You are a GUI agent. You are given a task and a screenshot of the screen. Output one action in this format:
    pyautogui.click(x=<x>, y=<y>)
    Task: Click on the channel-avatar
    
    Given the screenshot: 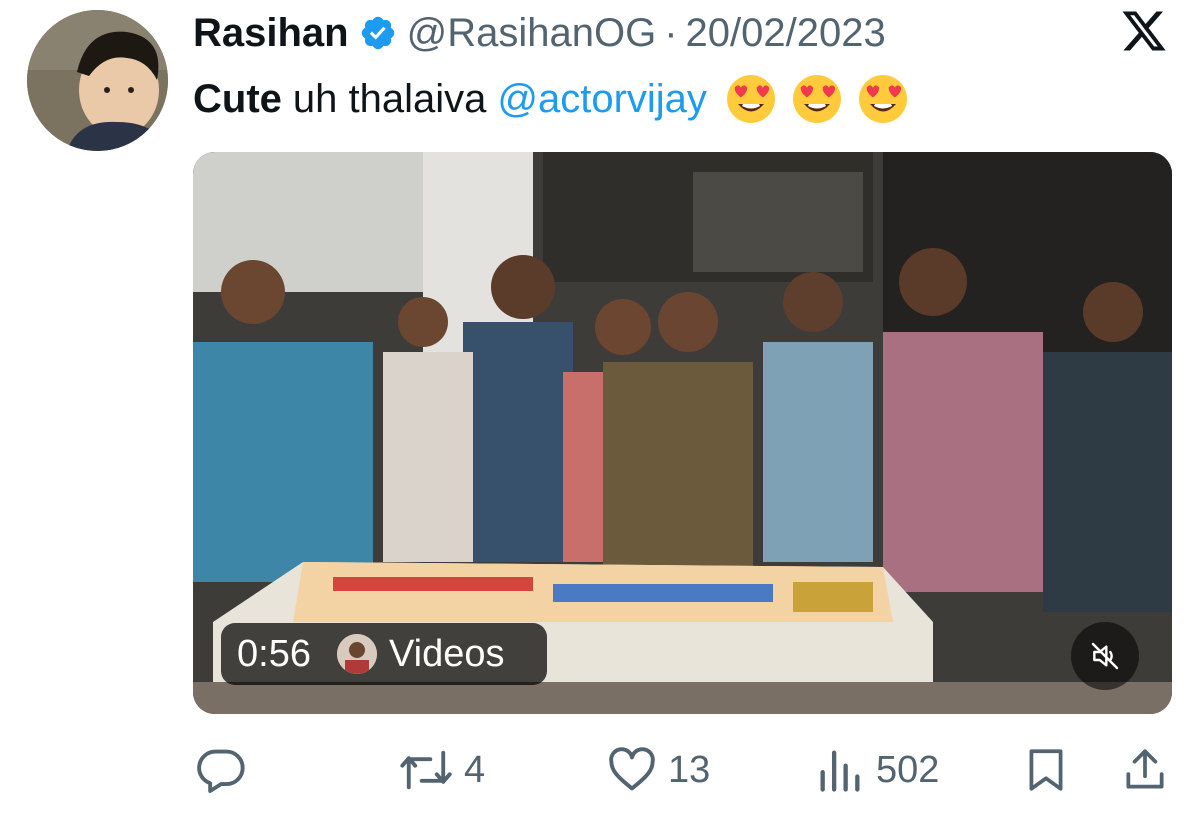 What is the action you would take?
    pyautogui.click(x=356, y=654)
    